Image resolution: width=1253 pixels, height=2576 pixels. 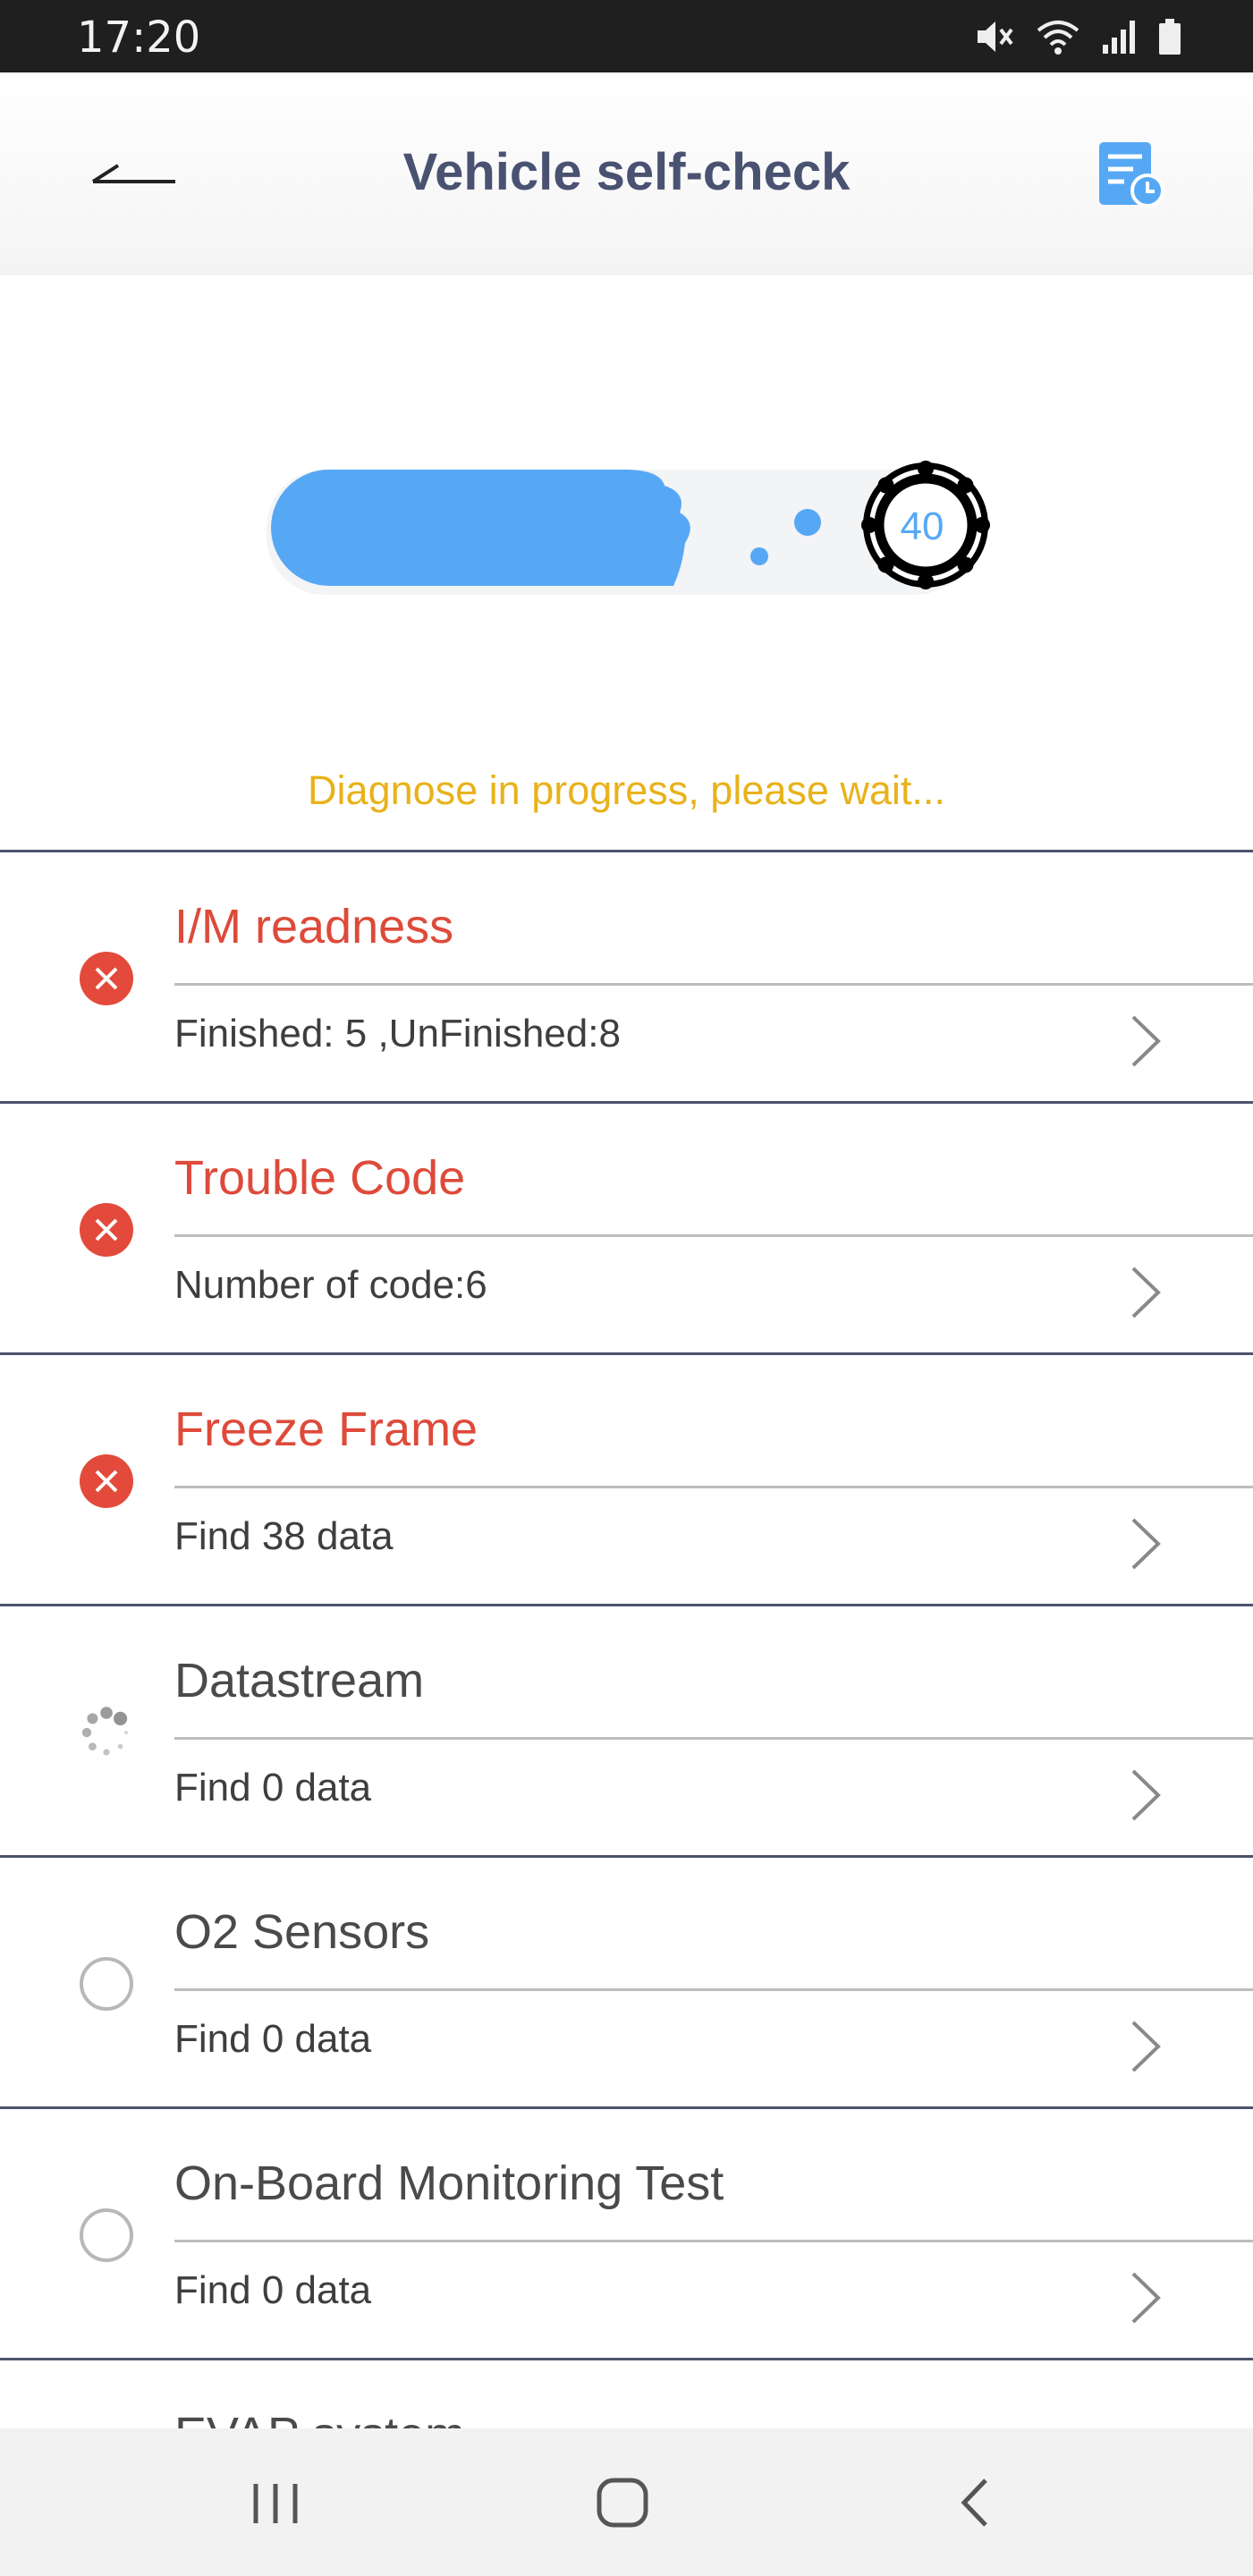 I want to click on status-icons, so click(x=1077, y=36).